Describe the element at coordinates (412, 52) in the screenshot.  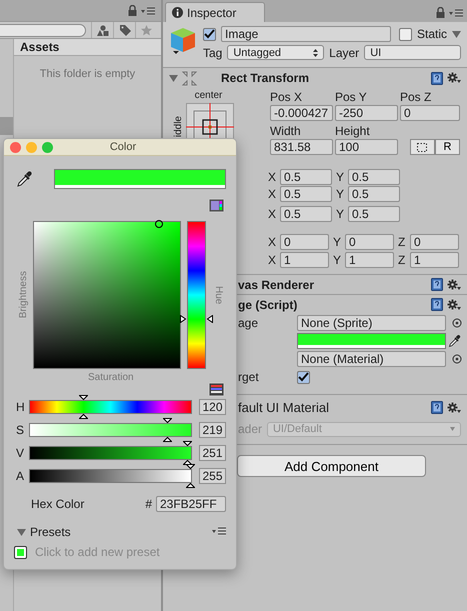
I see `layer-dropdown: UI` at that location.